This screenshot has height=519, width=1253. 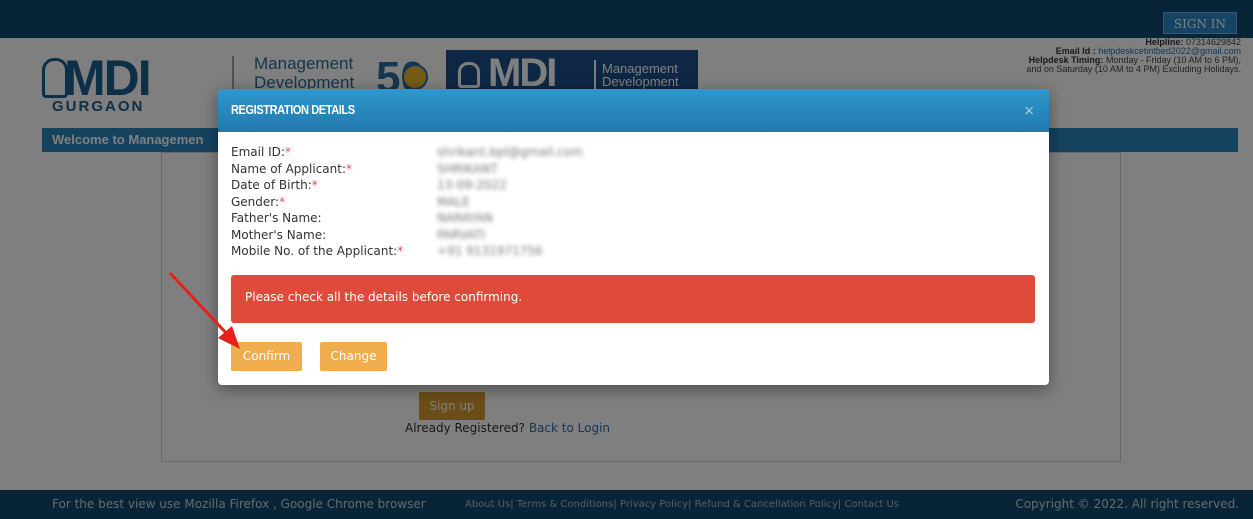 I want to click on modal-title: REGISTRATION DETAILS, so click(x=293, y=109).